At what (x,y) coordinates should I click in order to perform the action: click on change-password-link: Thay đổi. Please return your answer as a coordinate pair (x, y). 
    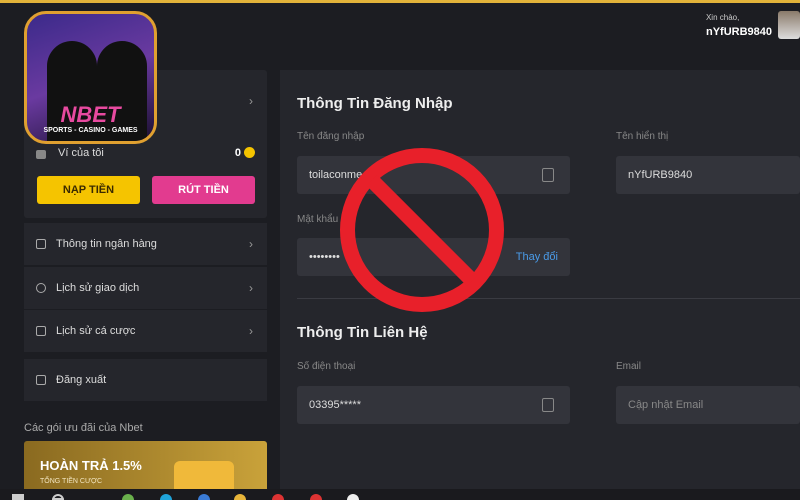
    Looking at the image, I should click on (537, 257).